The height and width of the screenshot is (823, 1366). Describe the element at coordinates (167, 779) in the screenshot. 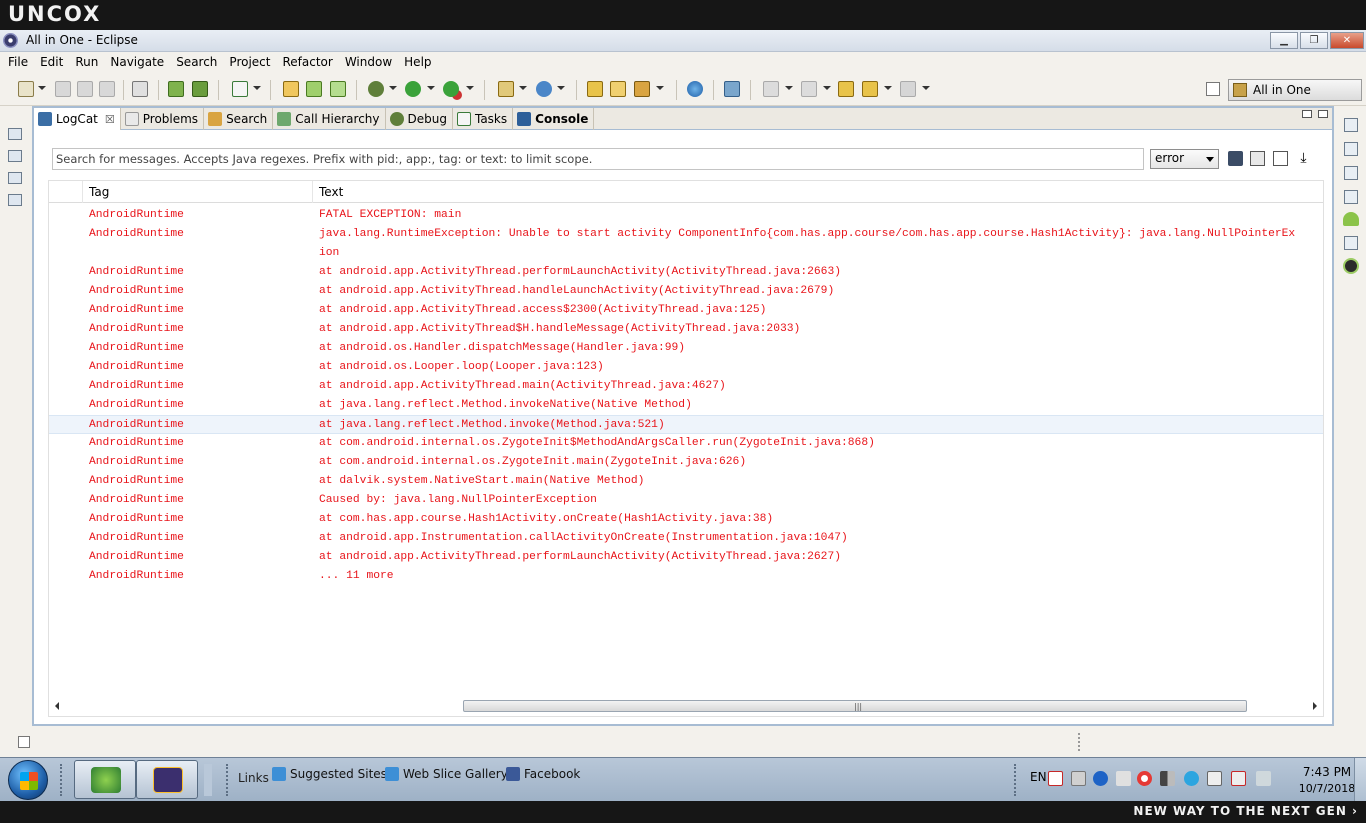

I see `taskbar-app-eclipse` at that location.